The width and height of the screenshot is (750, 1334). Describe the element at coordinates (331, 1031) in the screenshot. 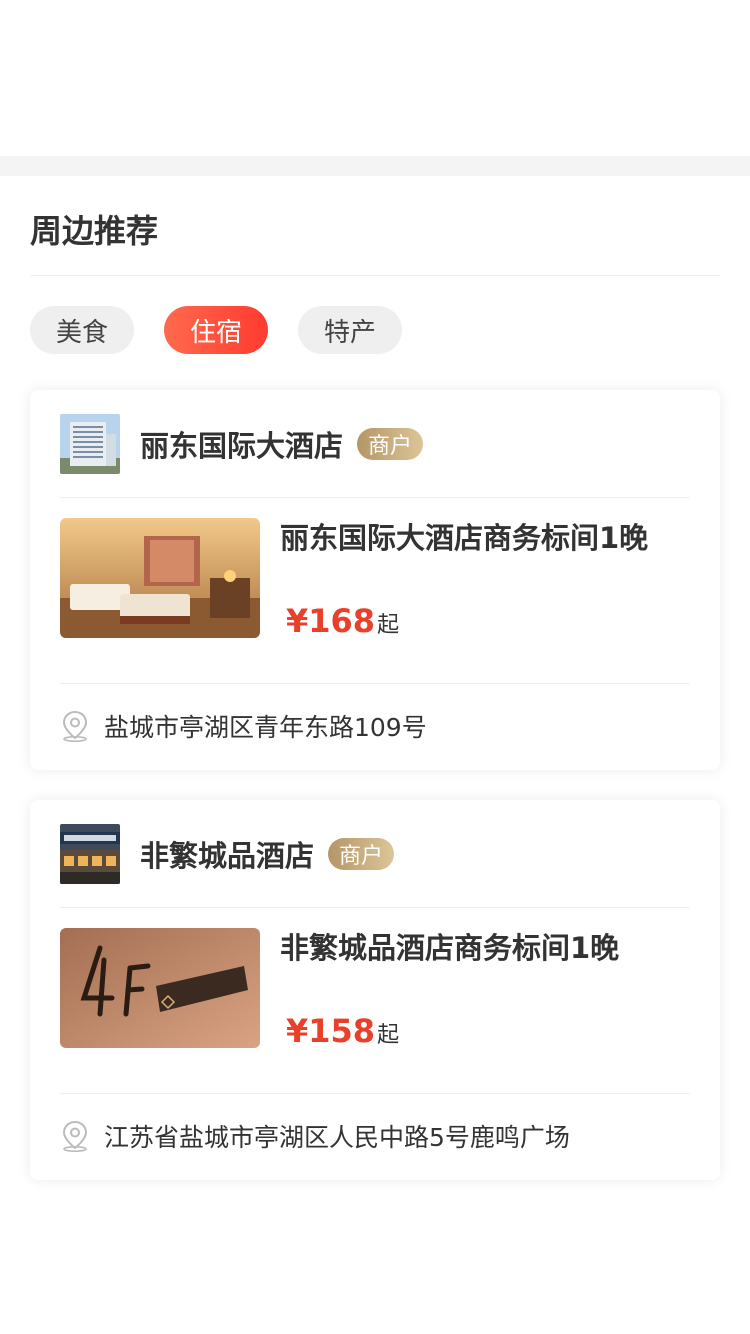

I see `price: ¥158` at that location.